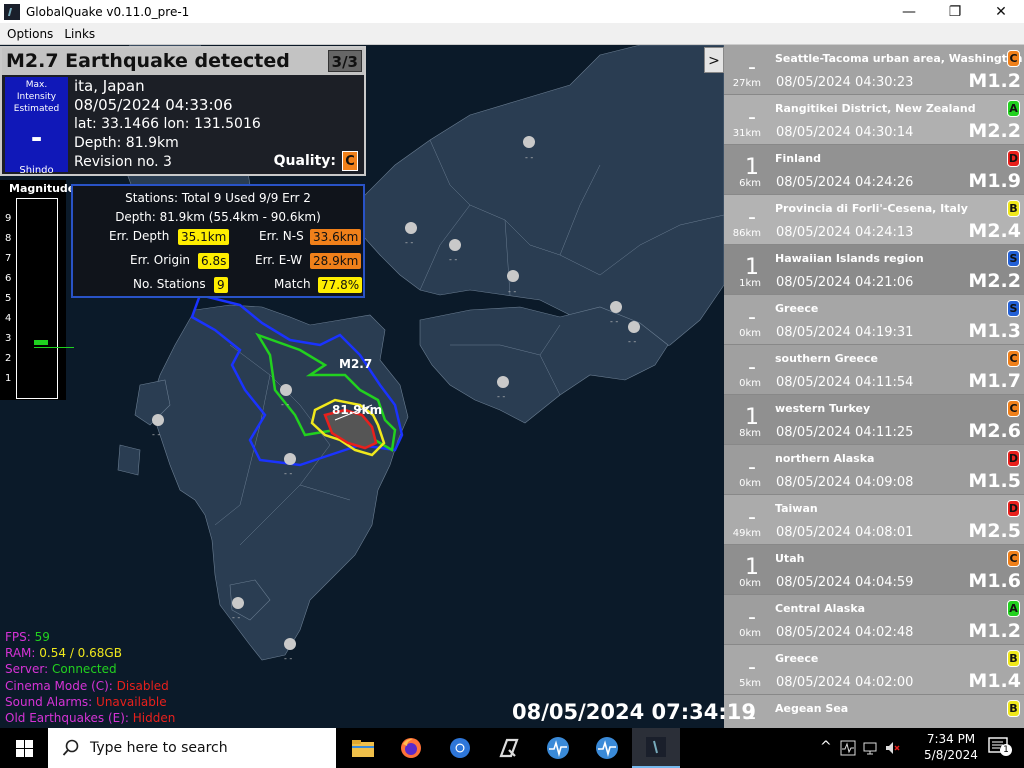 The image size is (1024, 768). Describe the element at coordinates (875, 108) in the screenshot. I see `list-item-region: Rangitikei District, New Zealand` at that location.